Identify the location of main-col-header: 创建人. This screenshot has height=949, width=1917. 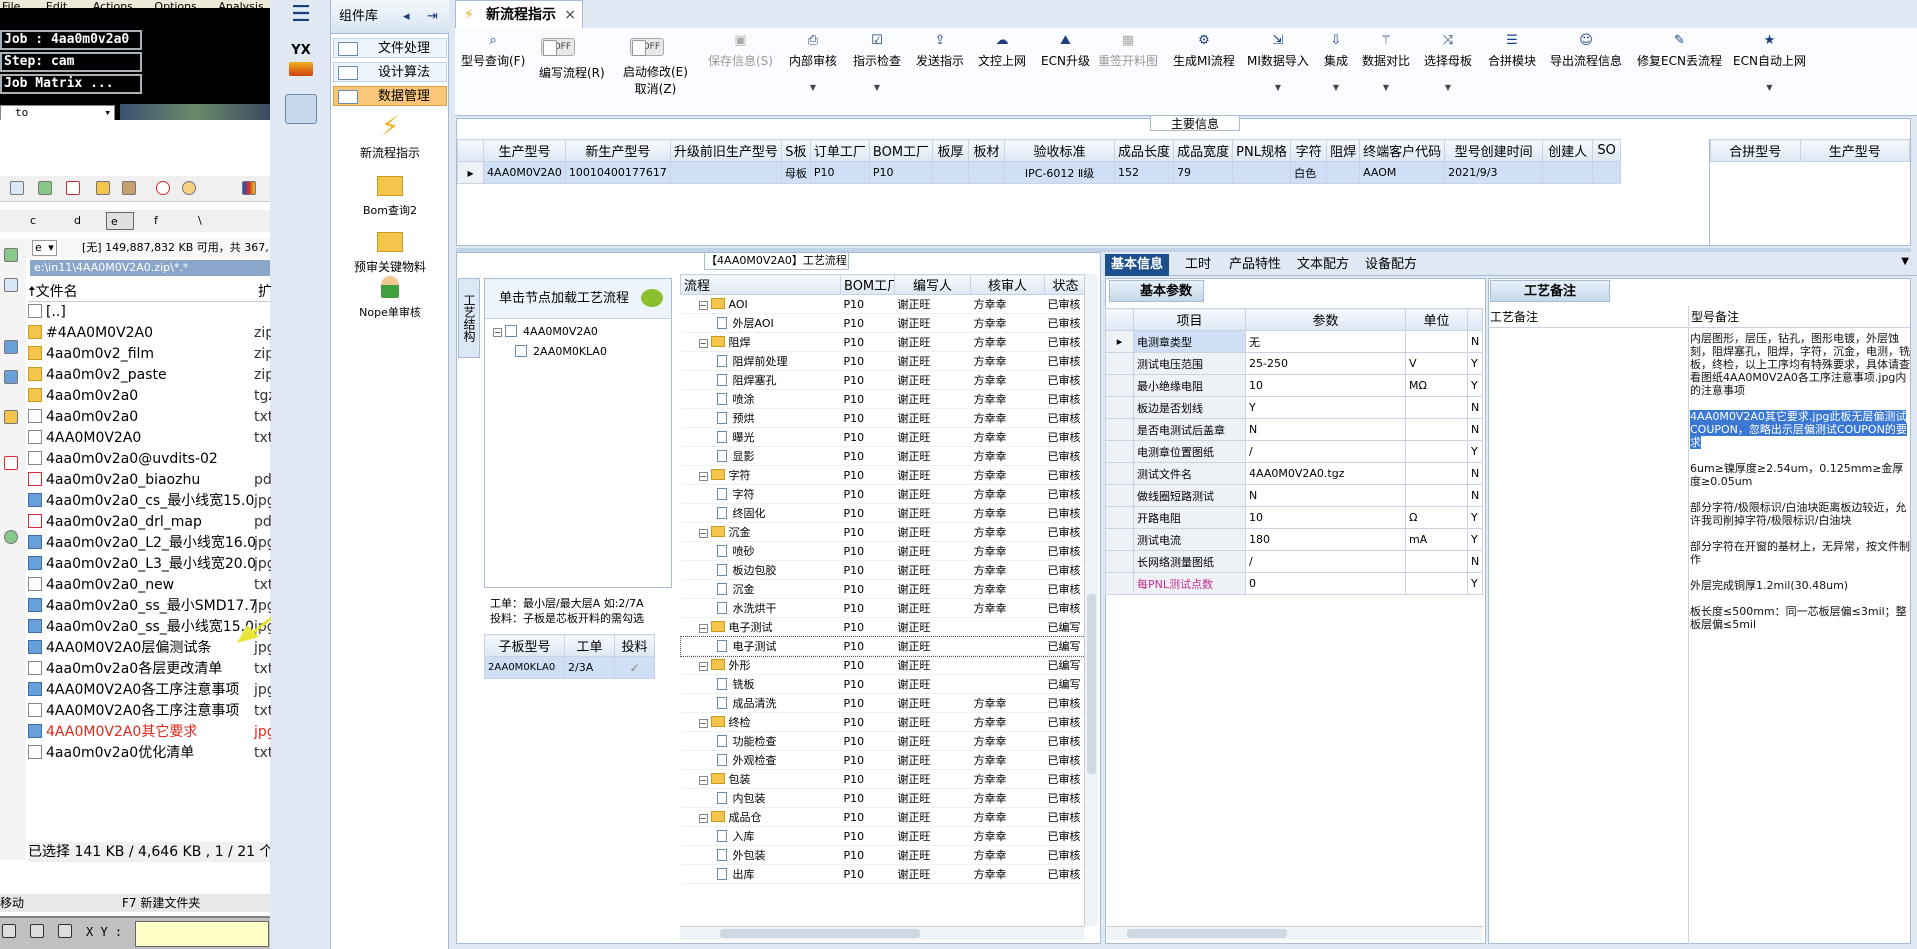
(1568, 150).